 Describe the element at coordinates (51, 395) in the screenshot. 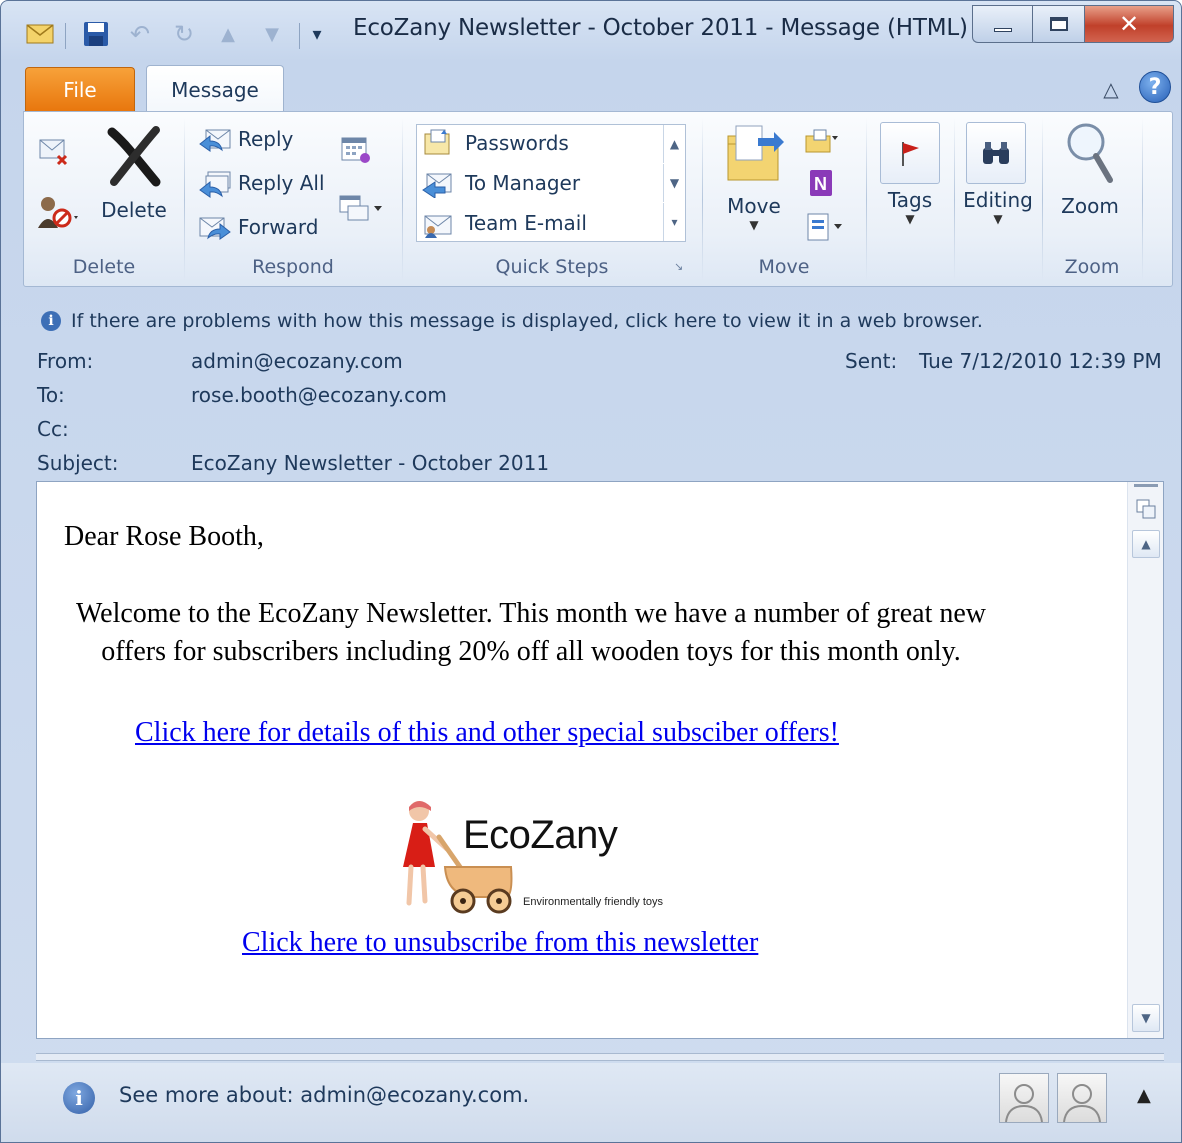

I see `to-label: To:` at that location.